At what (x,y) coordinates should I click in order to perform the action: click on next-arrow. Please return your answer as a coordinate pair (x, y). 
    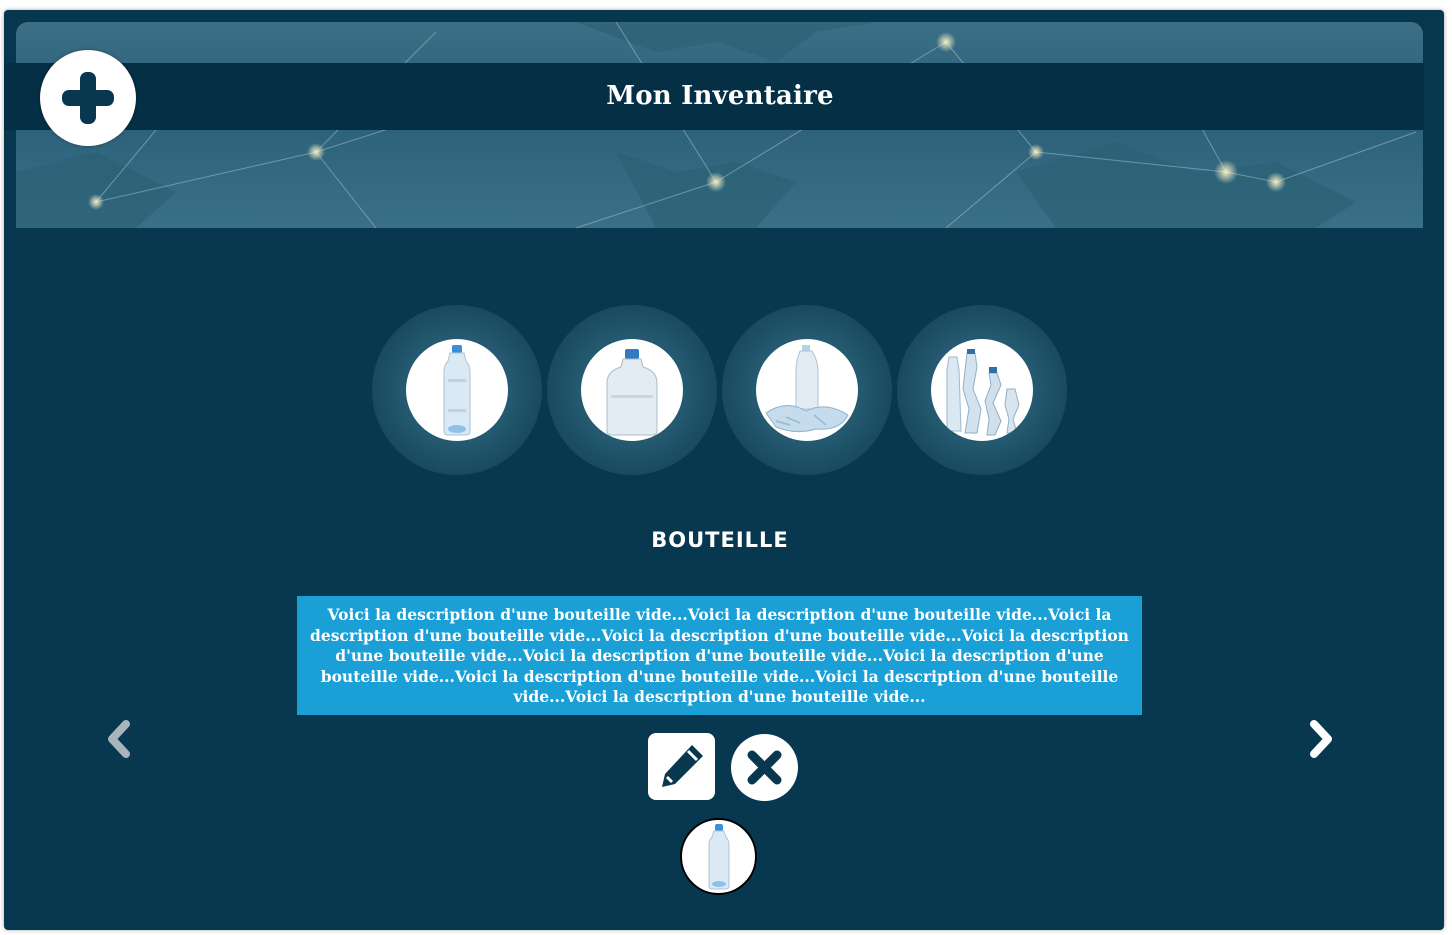
    Looking at the image, I should click on (1322, 740).